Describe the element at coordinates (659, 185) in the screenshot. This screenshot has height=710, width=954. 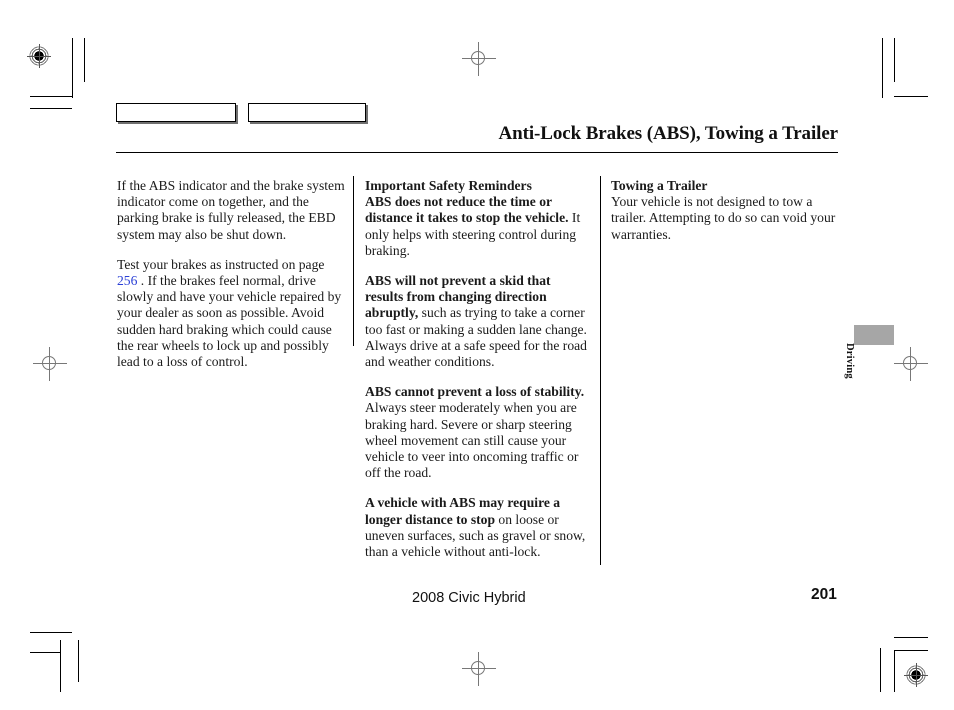
I see `column-heading: Towing a Trailer` at that location.